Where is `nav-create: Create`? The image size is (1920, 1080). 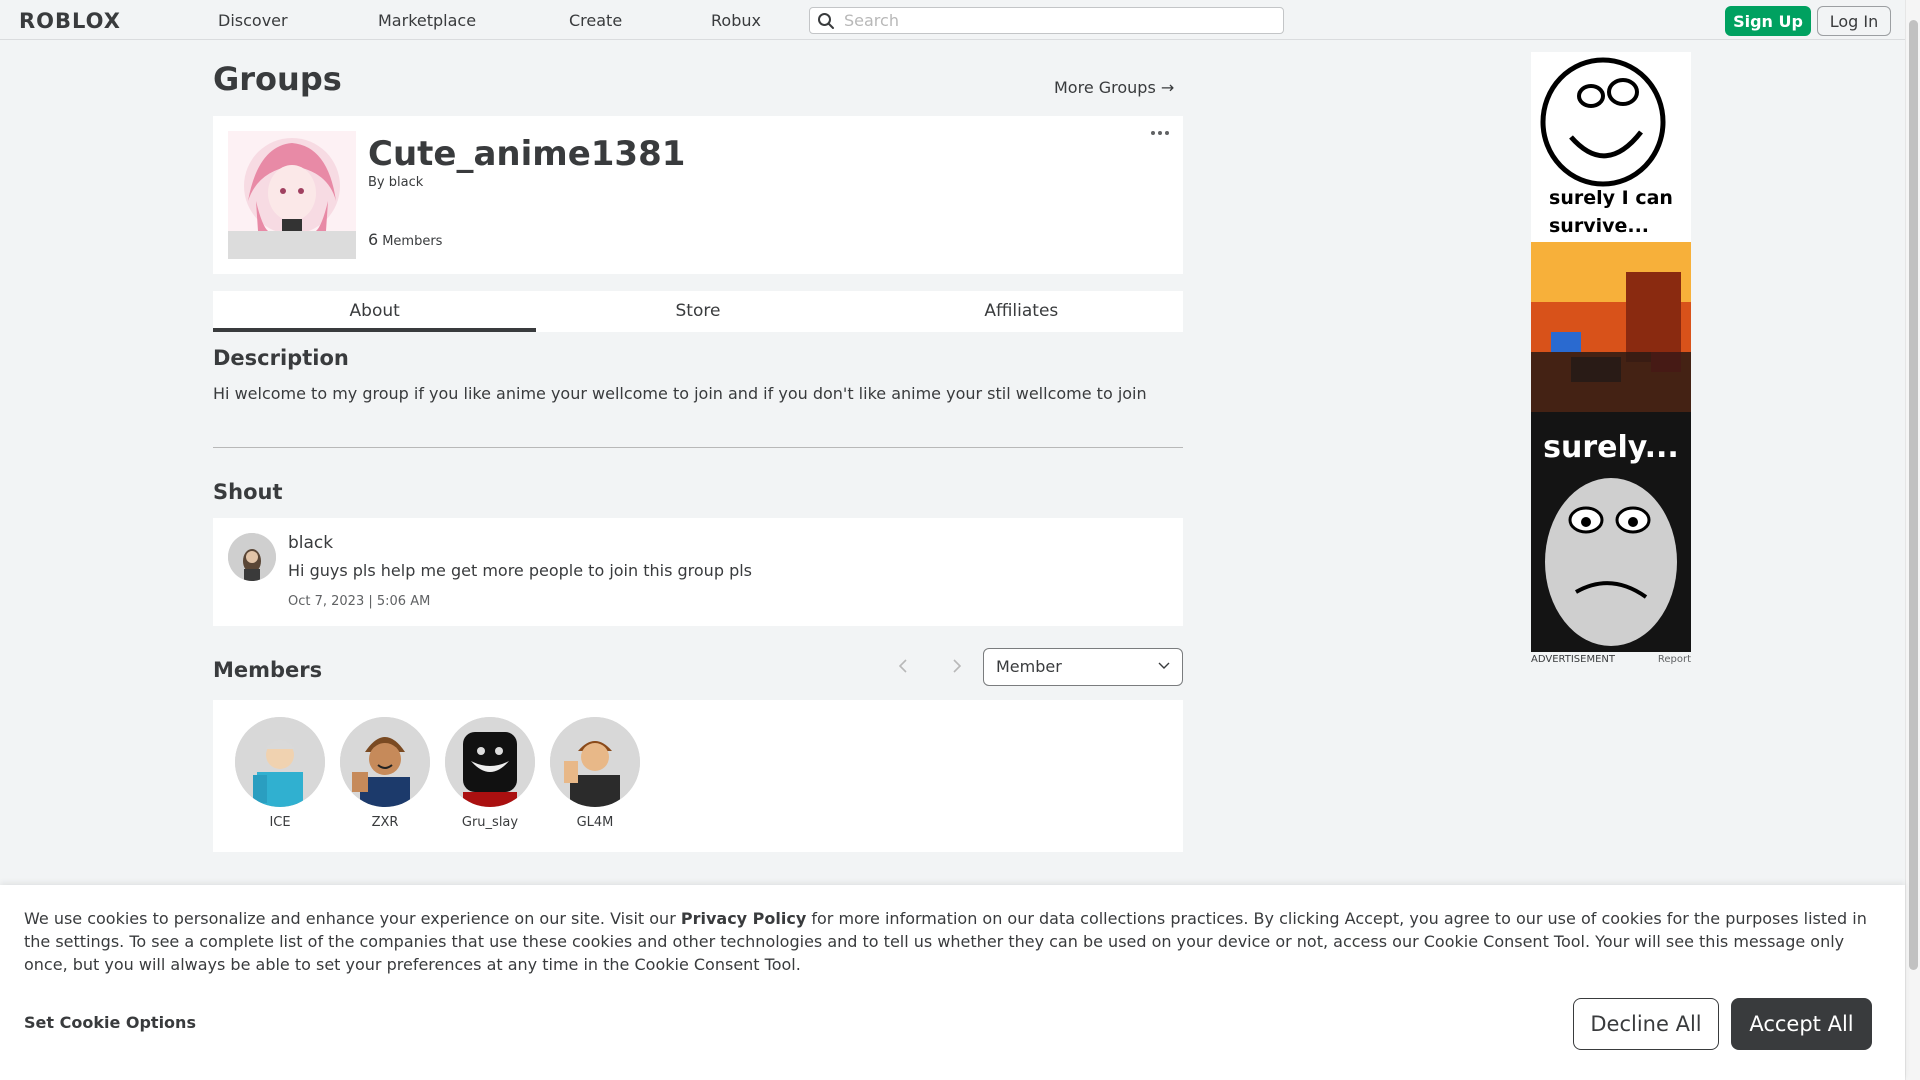 nav-create: Create is located at coordinates (595, 20).